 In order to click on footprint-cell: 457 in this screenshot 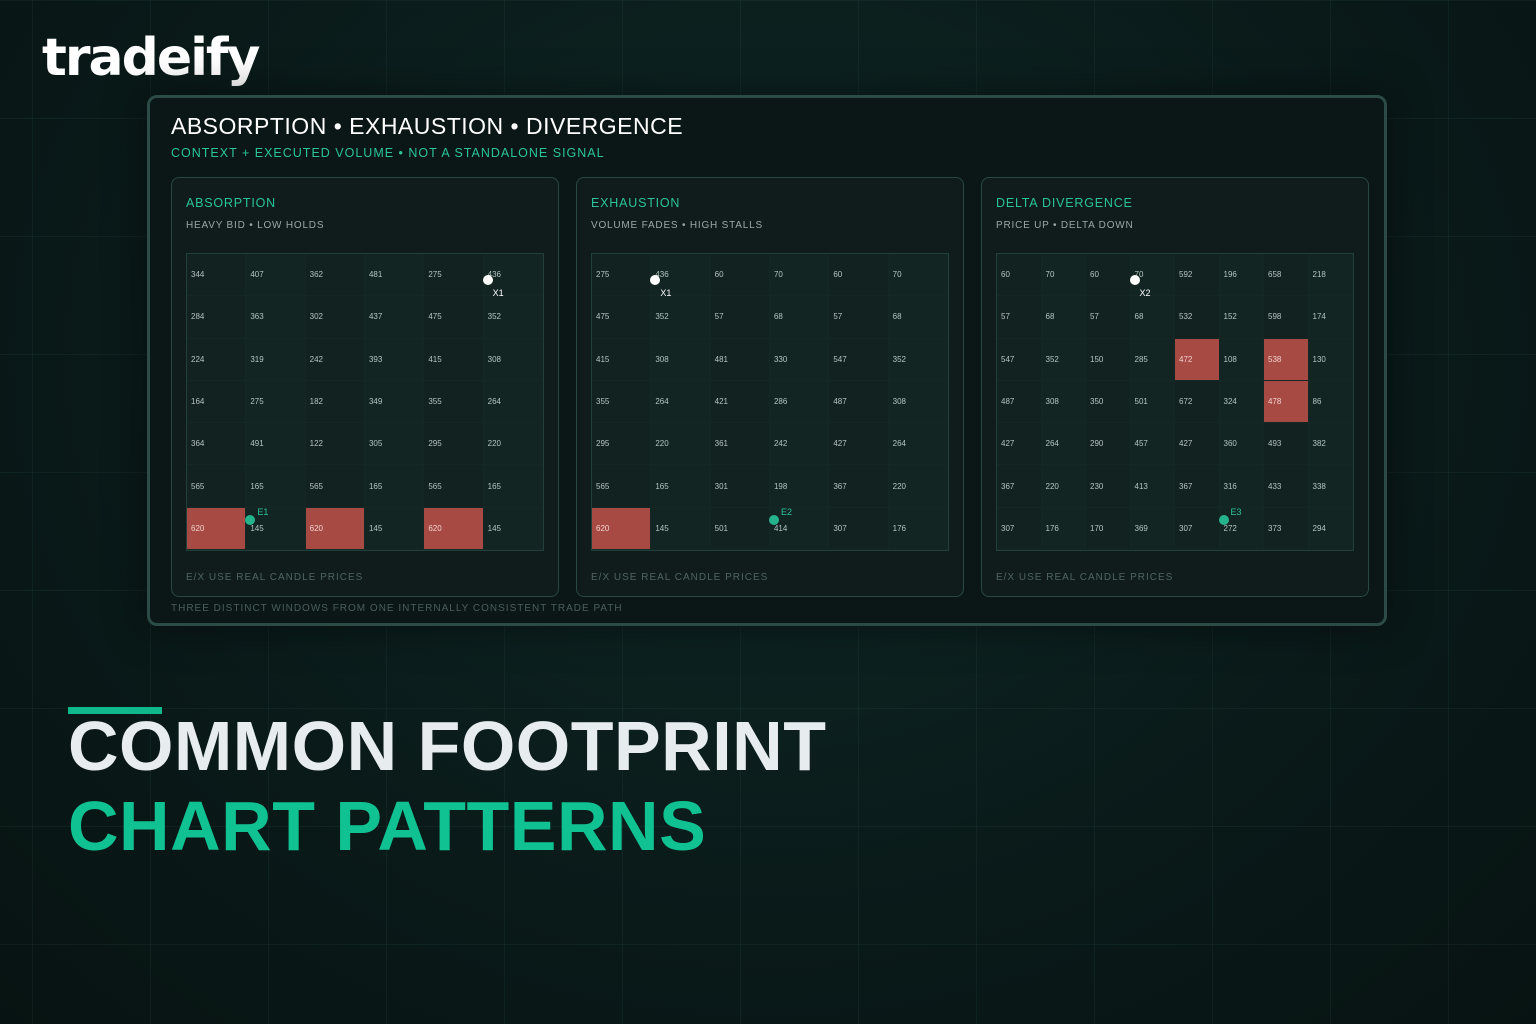, I will do `click(1152, 444)`.